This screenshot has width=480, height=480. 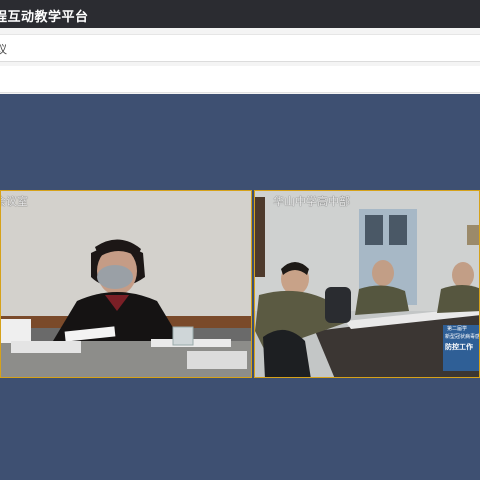 What do you see at coordinates (14, 201) in the screenshot?
I see `video-label: 会议室` at bounding box center [14, 201].